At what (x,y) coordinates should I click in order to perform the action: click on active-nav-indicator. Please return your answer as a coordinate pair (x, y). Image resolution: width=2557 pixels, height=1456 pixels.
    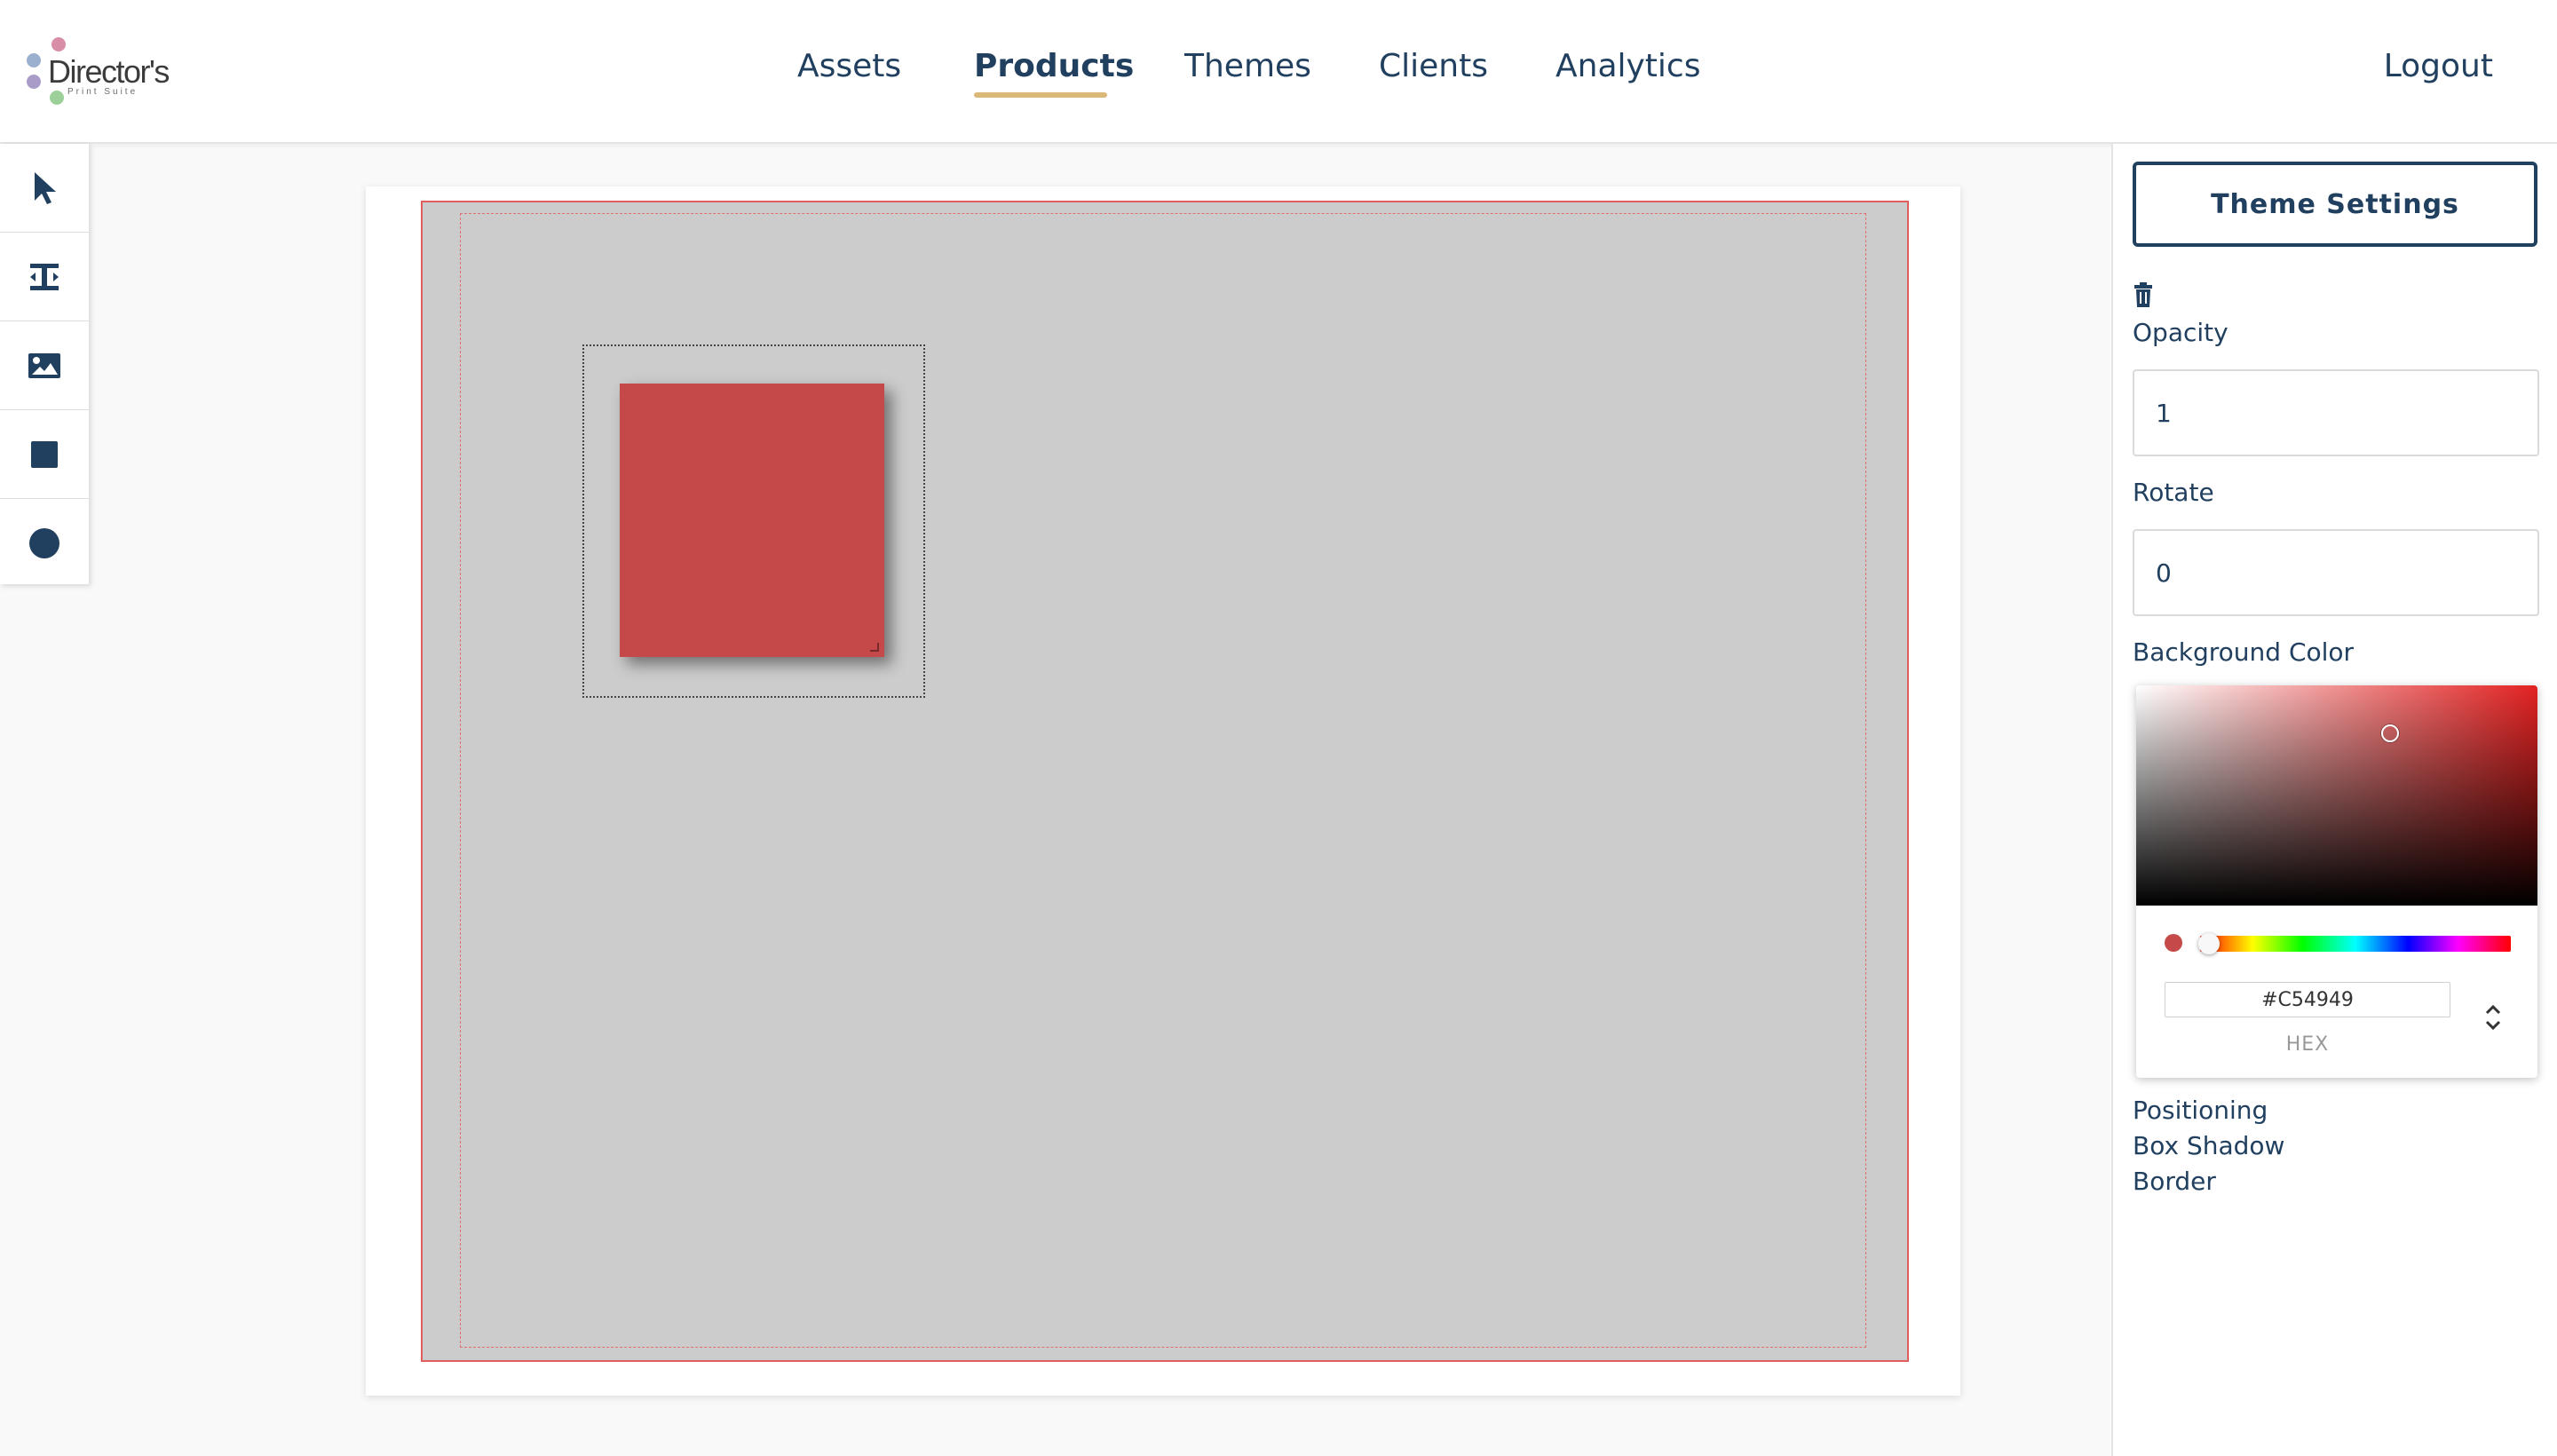
    Looking at the image, I should click on (1040, 95).